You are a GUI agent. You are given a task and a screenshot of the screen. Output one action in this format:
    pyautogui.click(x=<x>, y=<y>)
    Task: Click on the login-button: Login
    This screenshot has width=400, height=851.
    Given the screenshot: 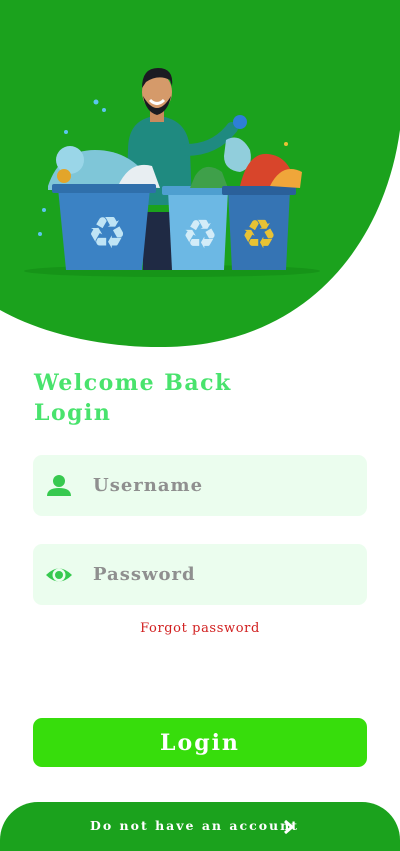 What is the action you would take?
    pyautogui.click(x=200, y=742)
    